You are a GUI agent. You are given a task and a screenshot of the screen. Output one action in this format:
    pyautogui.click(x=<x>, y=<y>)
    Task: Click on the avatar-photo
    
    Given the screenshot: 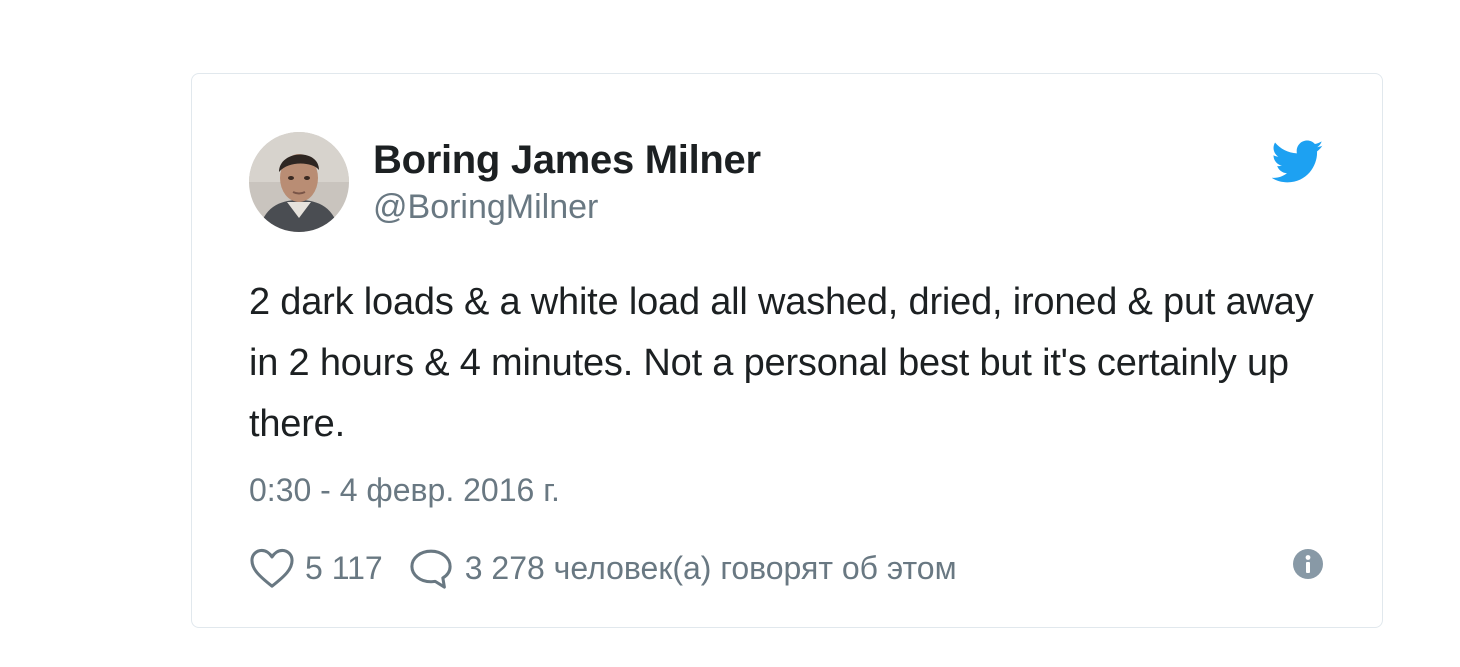 What is the action you would take?
    pyautogui.click(x=299, y=182)
    